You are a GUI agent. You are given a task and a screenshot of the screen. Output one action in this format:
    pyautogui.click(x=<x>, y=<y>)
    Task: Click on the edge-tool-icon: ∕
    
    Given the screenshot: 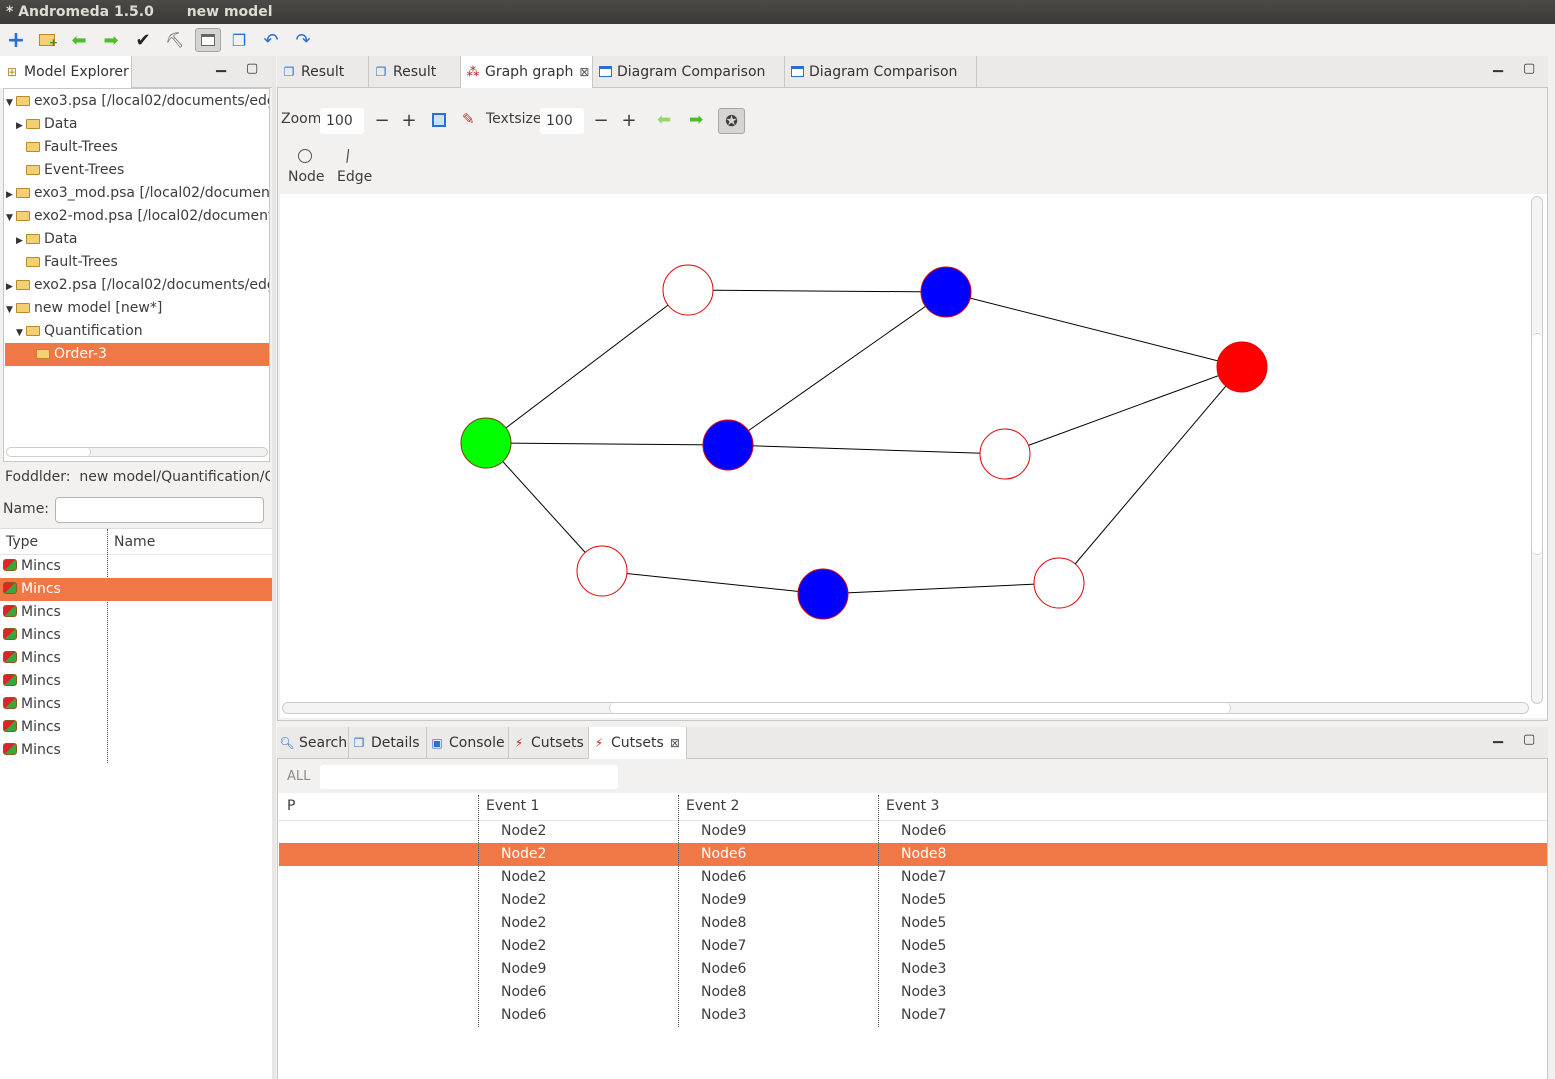 What is the action you would take?
    pyautogui.click(x=347, y=156)
    